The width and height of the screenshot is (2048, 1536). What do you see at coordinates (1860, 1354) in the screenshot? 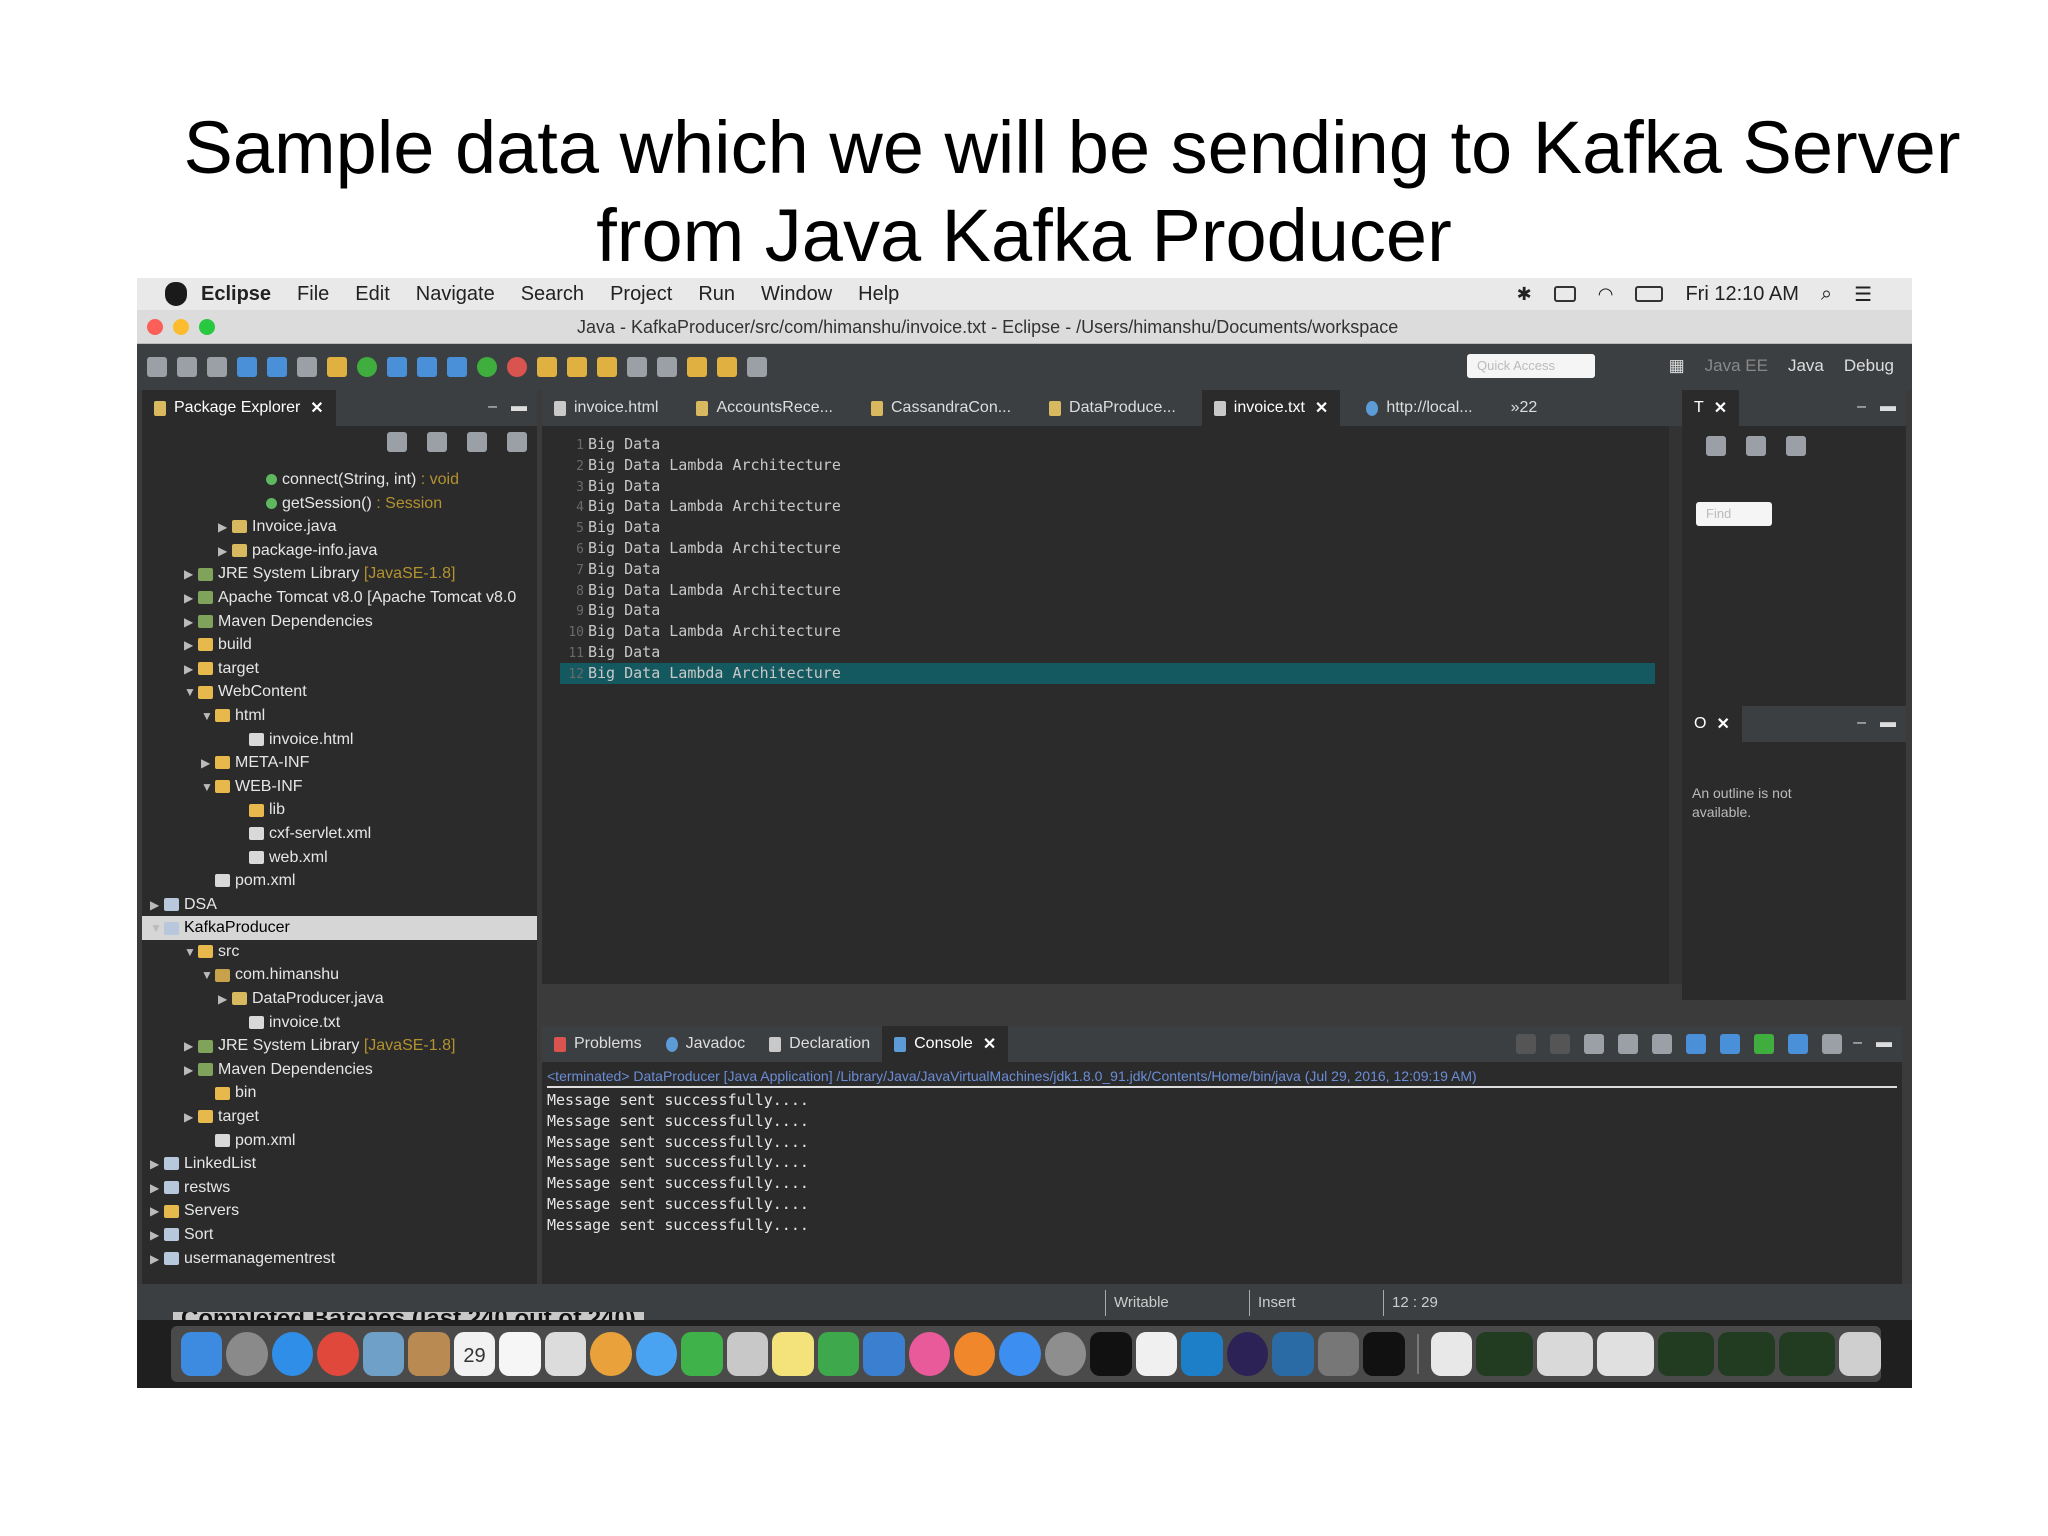
I see `trash-icon` at bounding box center [1860, 1354].